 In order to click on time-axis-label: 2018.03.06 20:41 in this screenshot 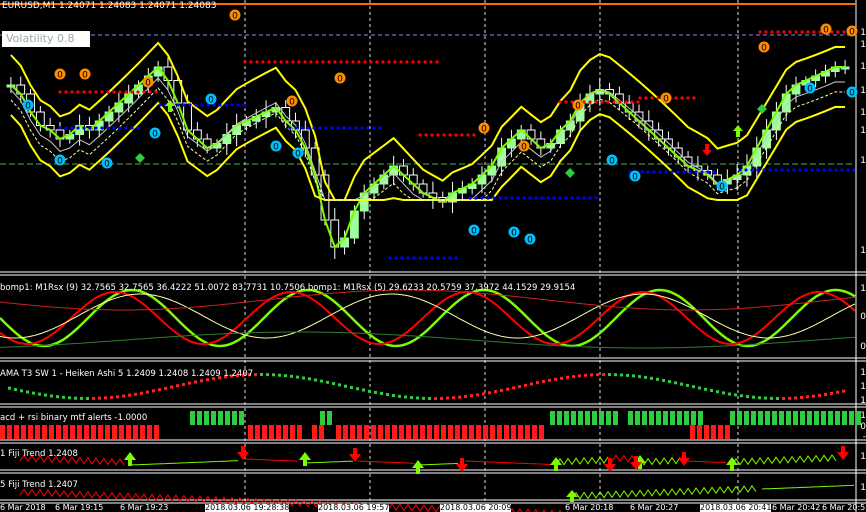, I will do `click(736, 507)`.